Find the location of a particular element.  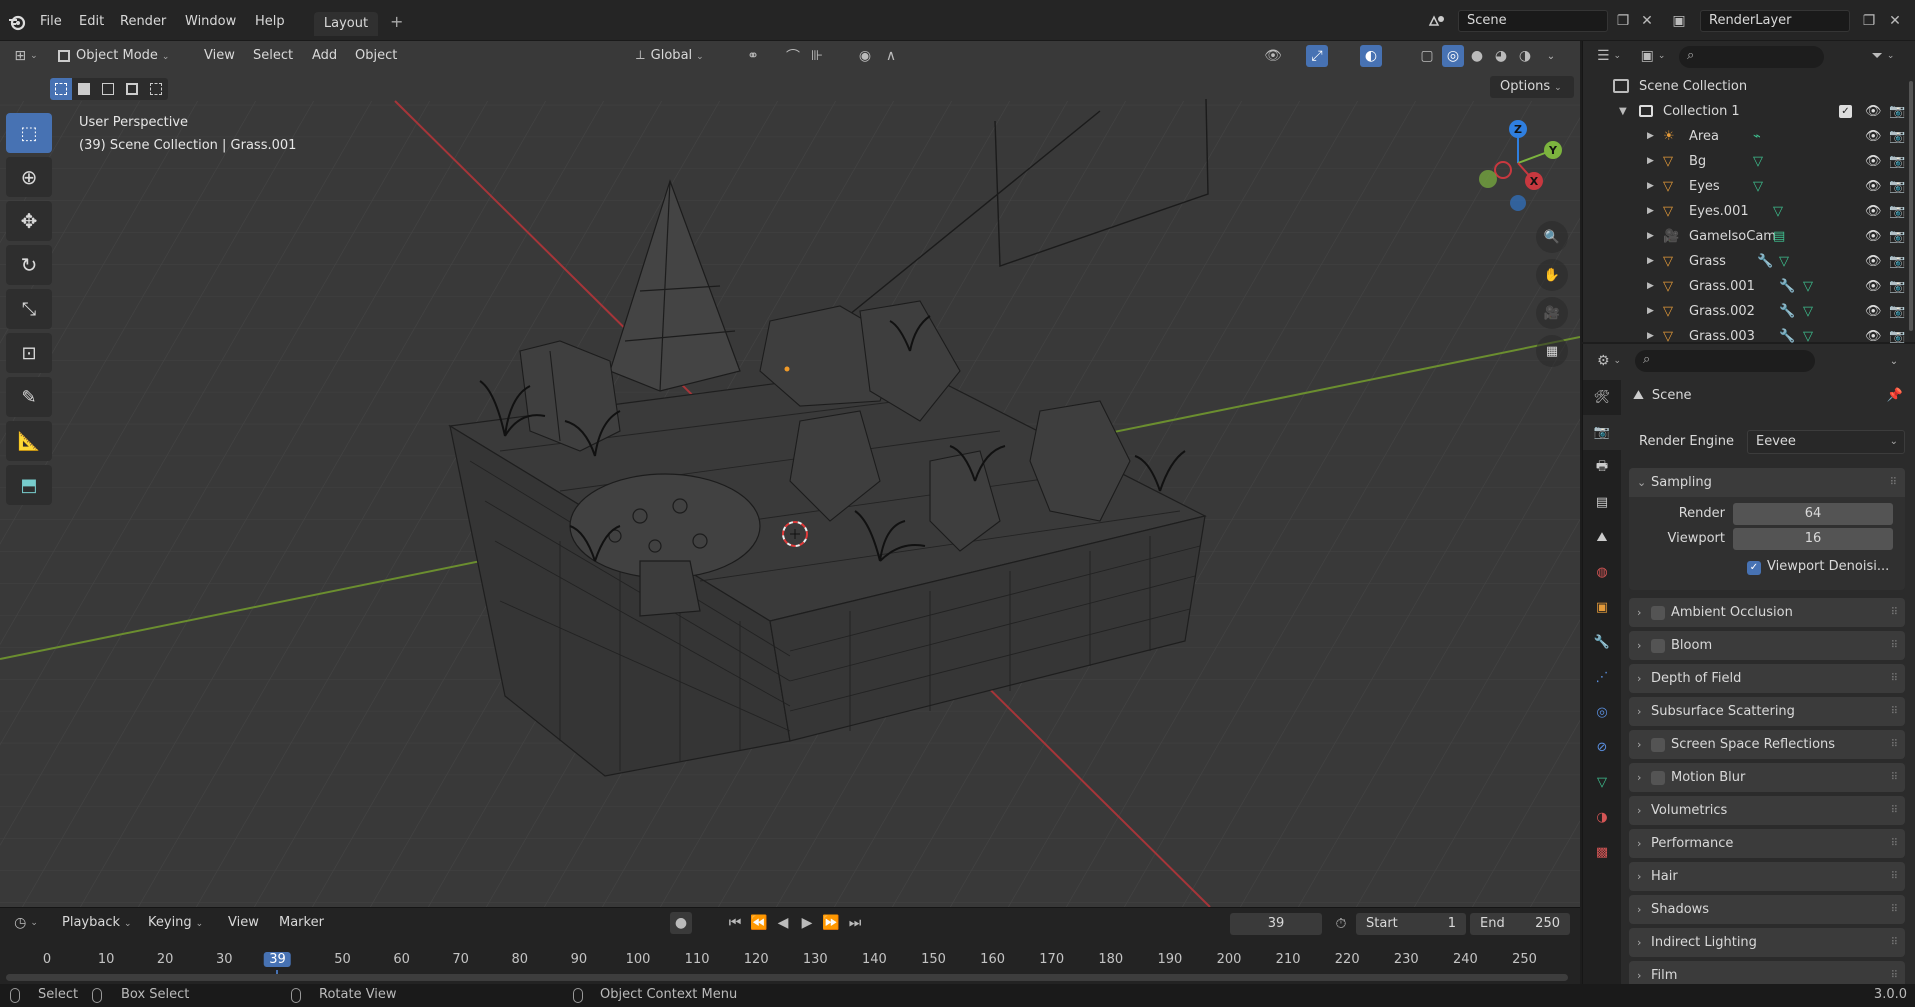

outliner-editor-icon: ☰ ⌄ is located at coordinates (1609, 56).